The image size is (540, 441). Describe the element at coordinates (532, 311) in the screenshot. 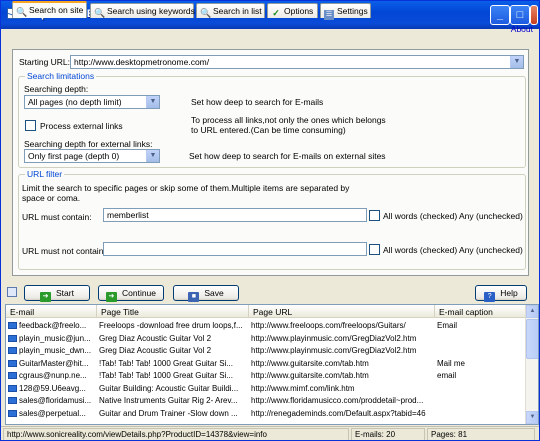

I see `scroll-up-icon: ▲` at that location.